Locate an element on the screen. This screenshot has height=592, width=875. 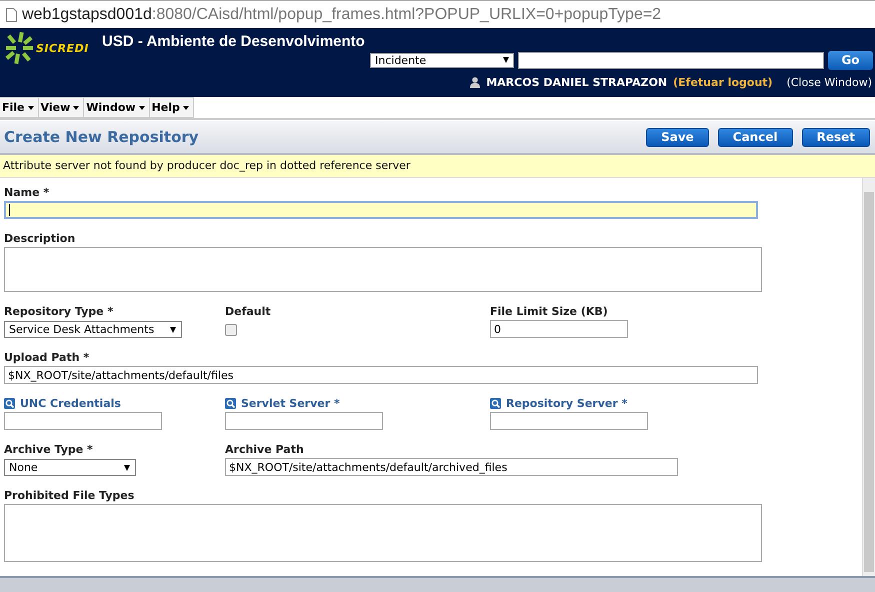
logo-text: SICREDI is located at coordinates (62, 48).